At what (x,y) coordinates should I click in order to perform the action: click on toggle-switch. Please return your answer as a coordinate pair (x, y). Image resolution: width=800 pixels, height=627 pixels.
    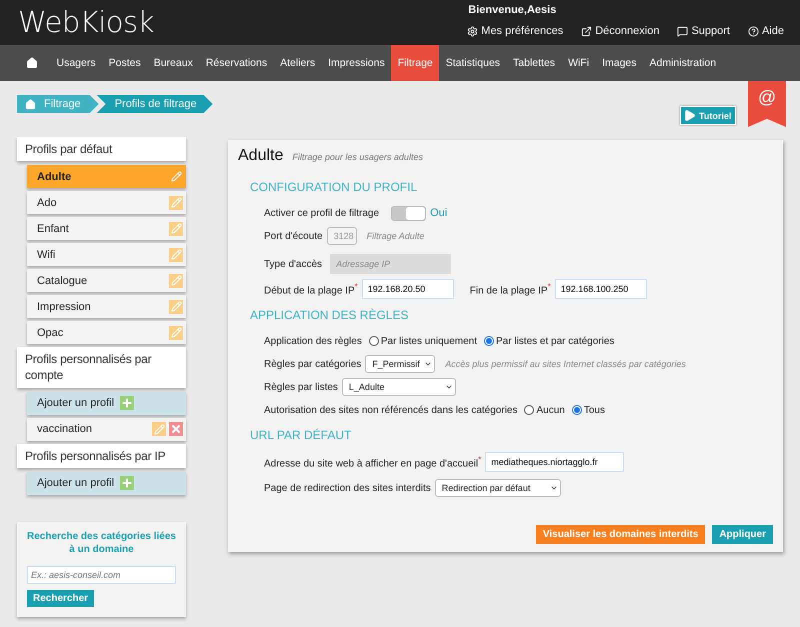
    Looking at the image, I should click on (408, 213).